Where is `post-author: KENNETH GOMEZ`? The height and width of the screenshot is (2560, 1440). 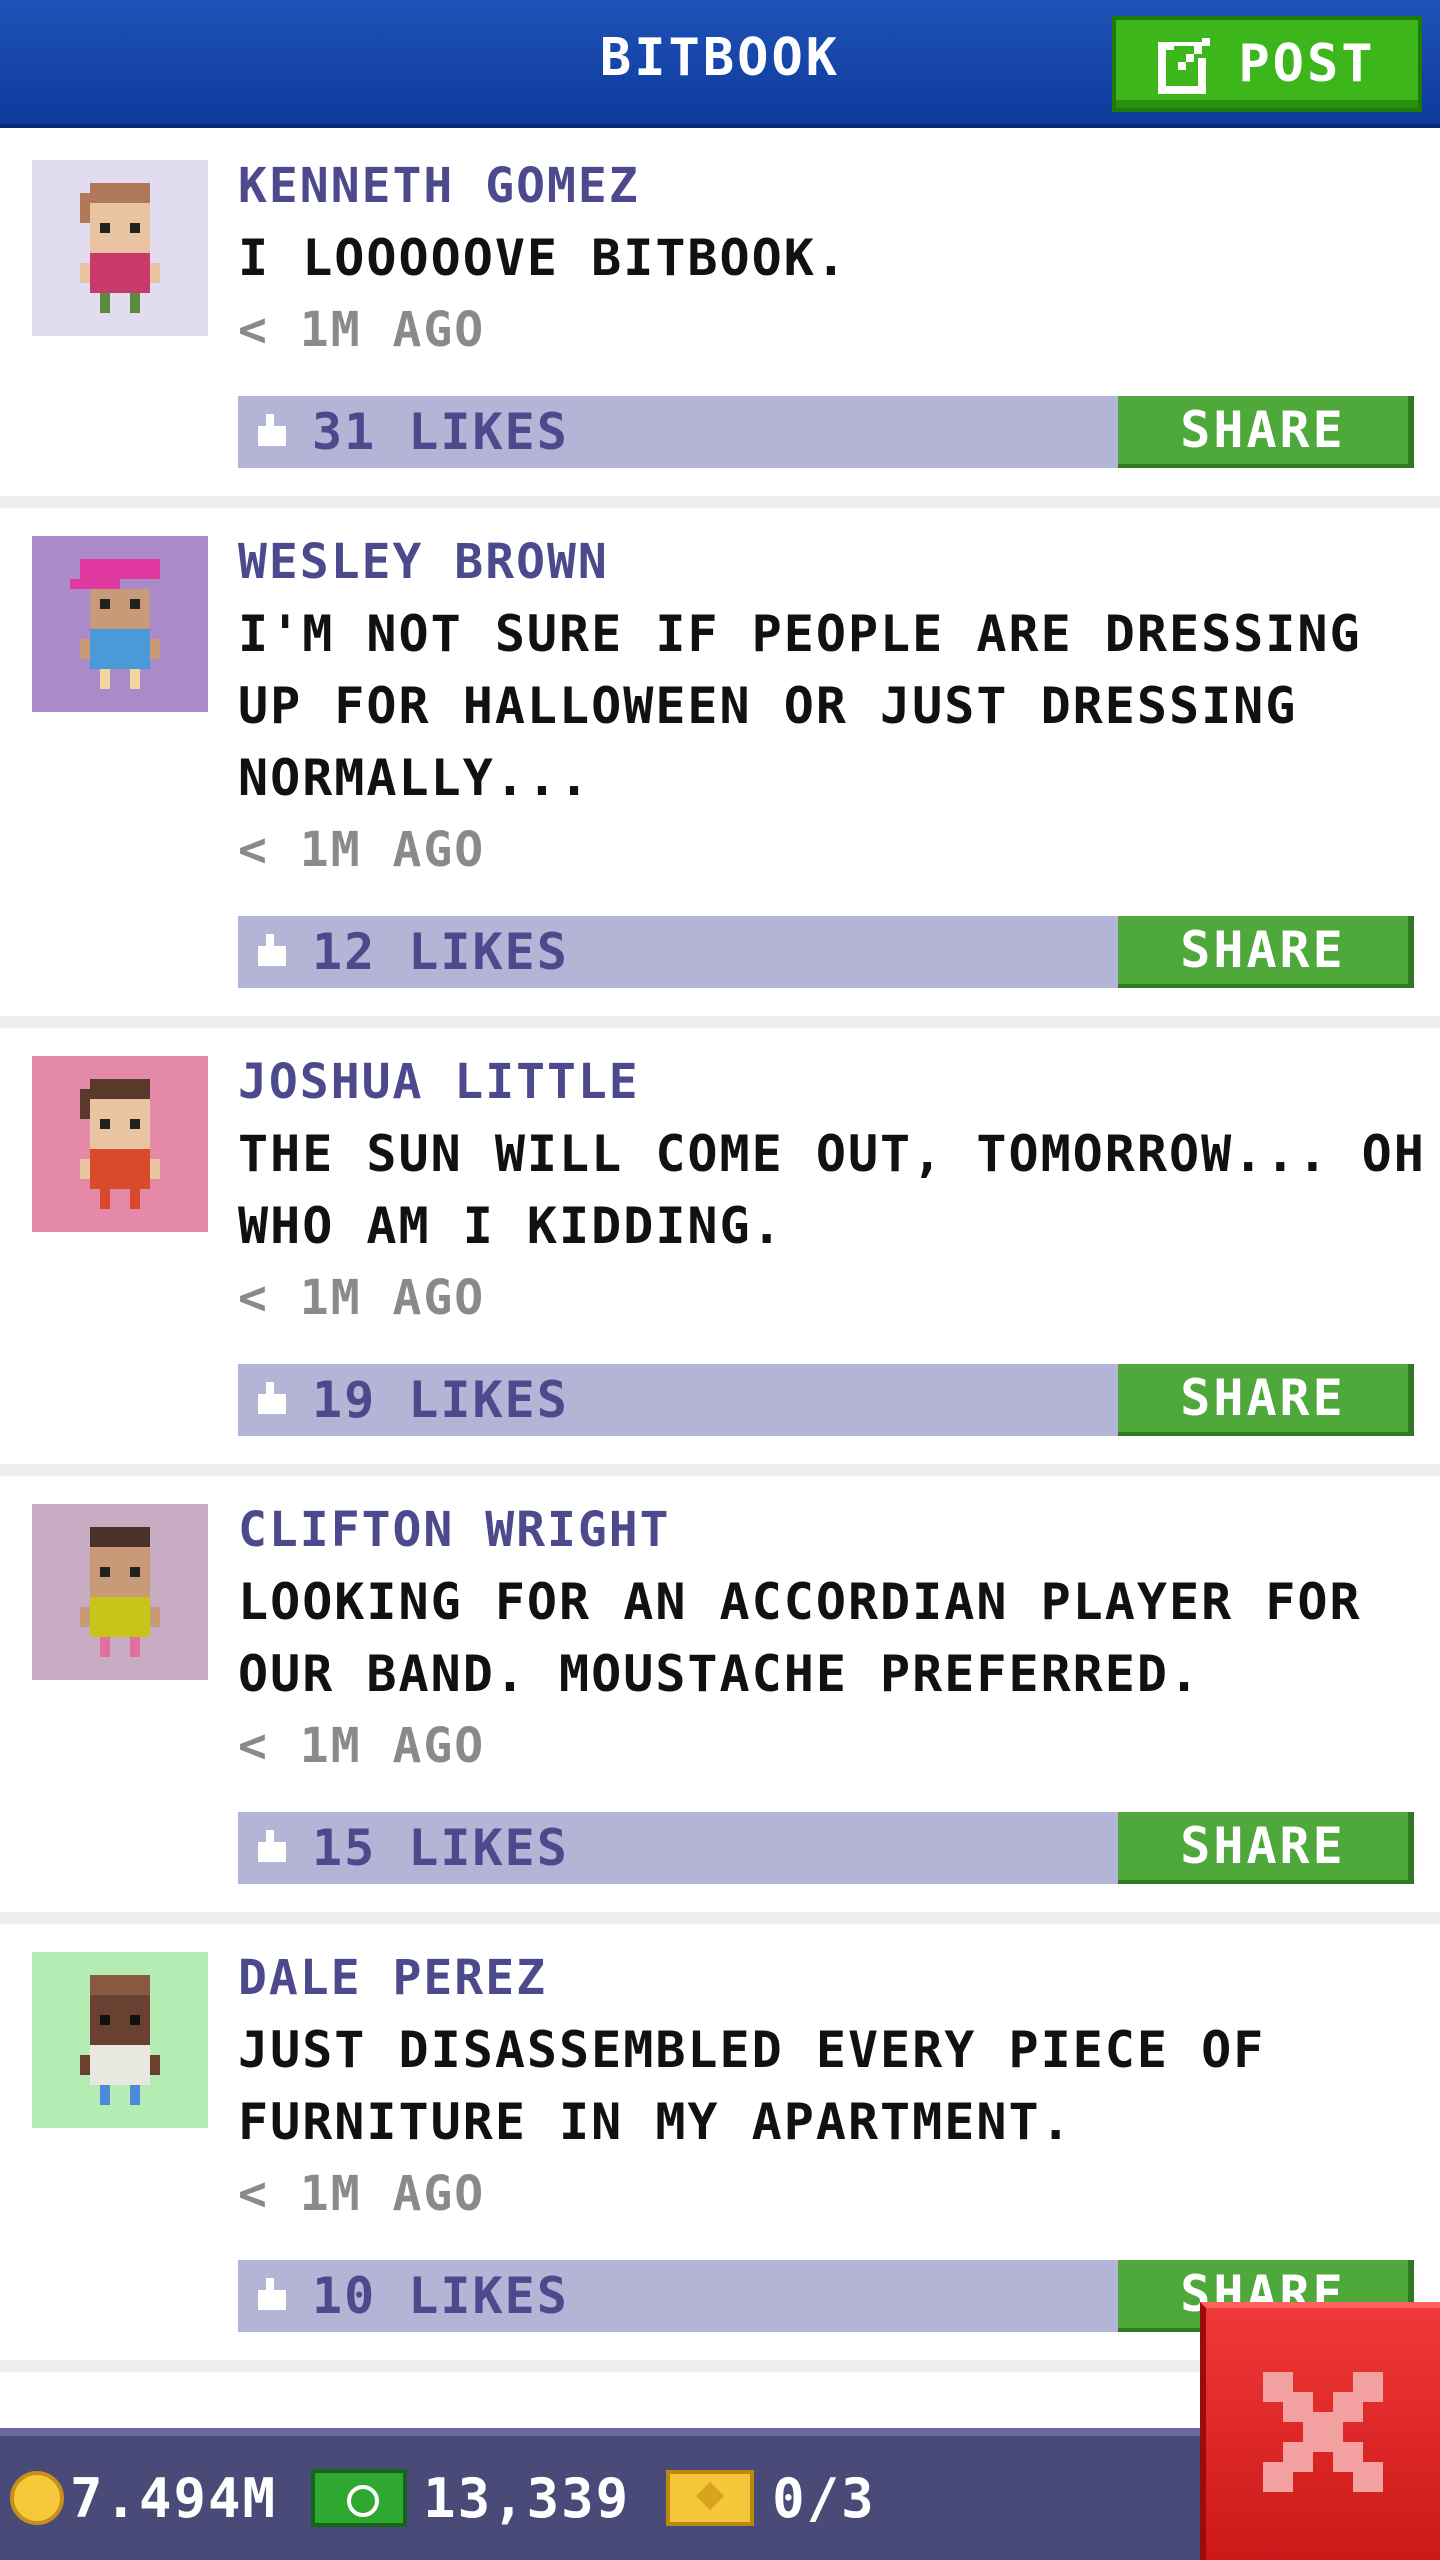
post-author: KENNETH GOMEZ is located at coordinates (439, 186).